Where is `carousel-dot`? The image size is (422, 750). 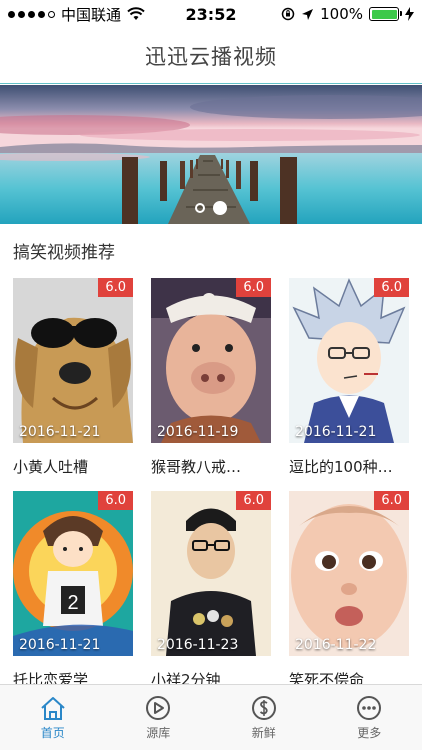
carousel-dot is located at coordinates (200, 208).